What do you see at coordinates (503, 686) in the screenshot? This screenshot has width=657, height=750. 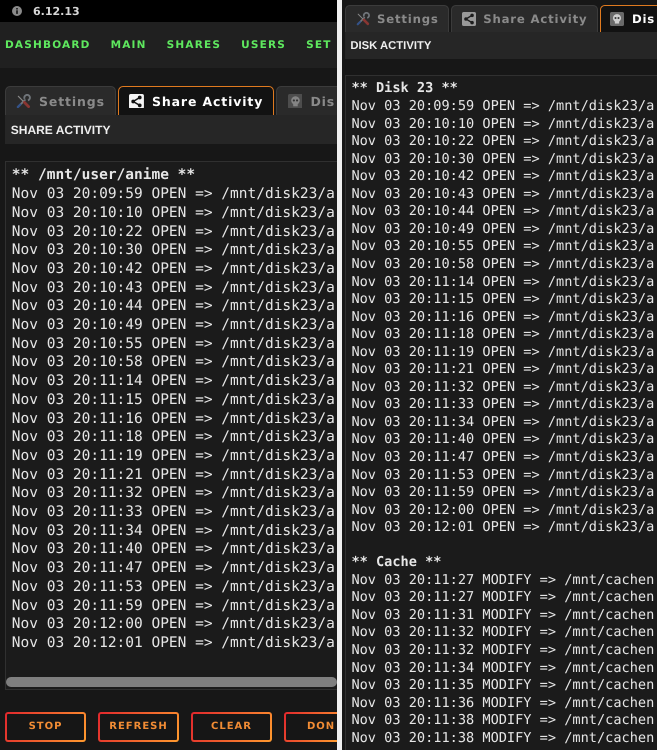 I see `log-line: Nov 03 20:11:35 MODIFY => /mnt/cachen` at bounding box center [503, 686].